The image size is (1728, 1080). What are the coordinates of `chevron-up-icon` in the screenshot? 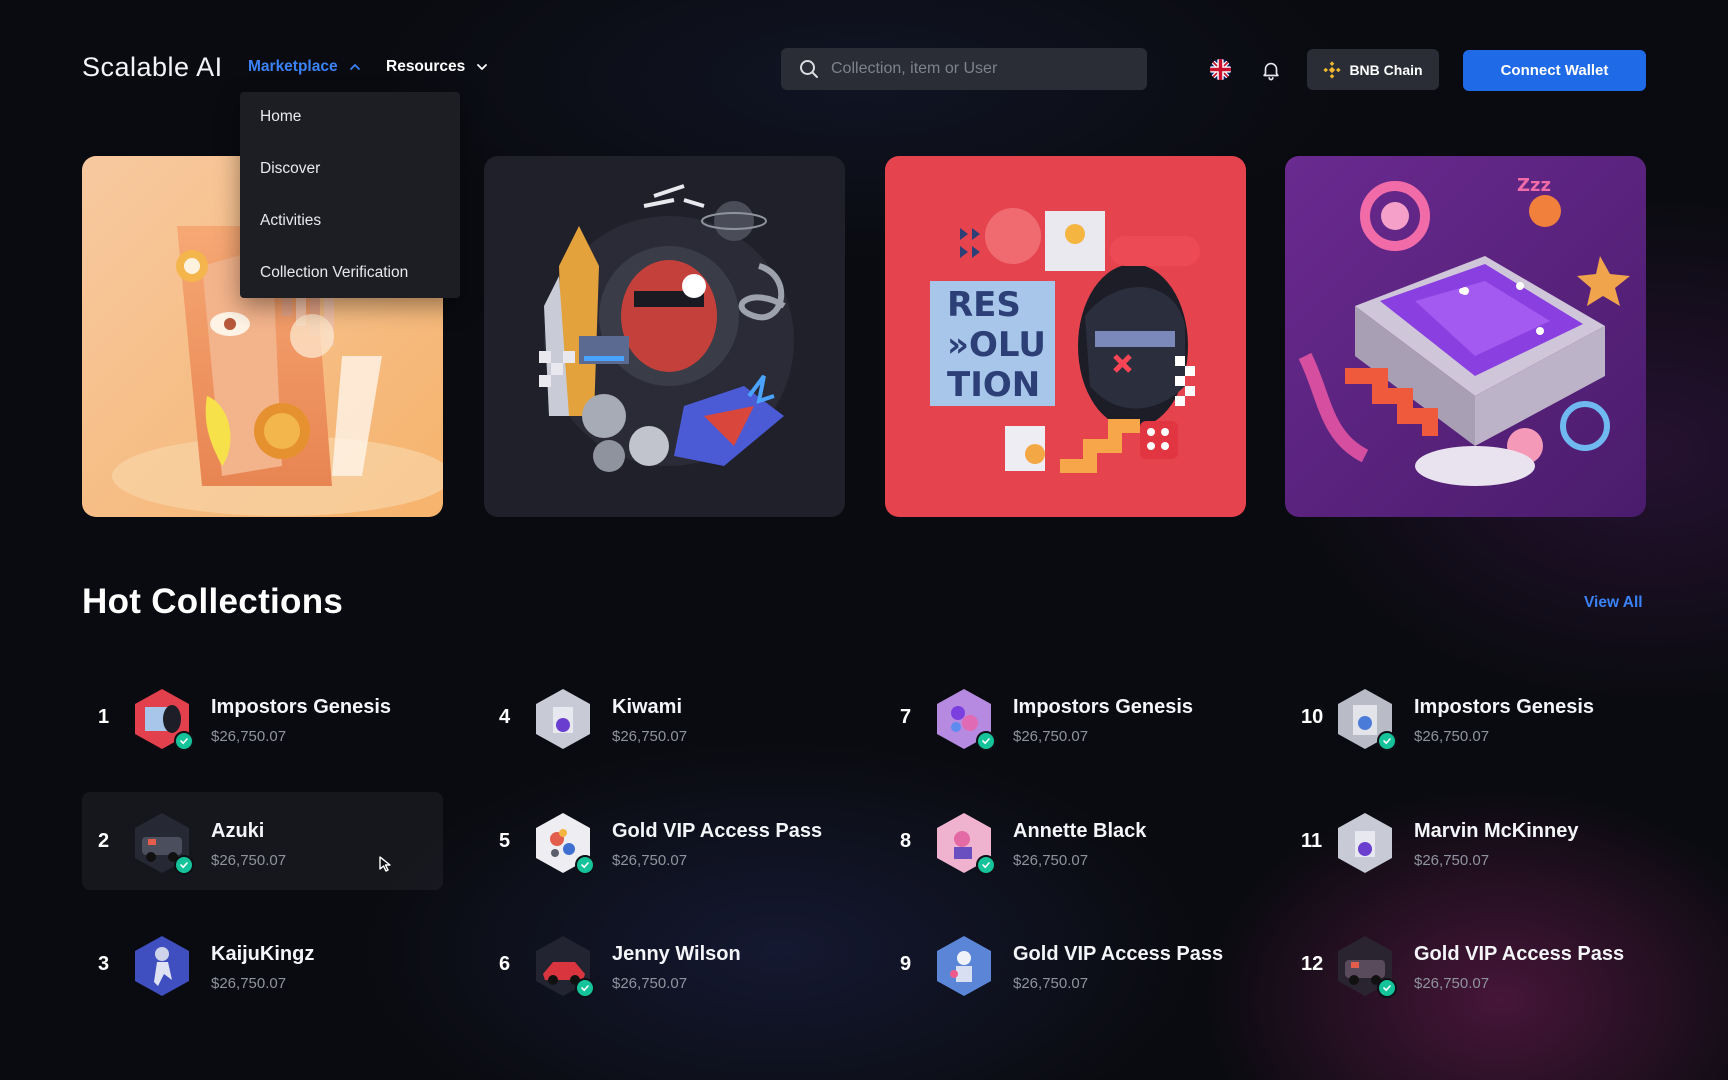 It's located at (354, 67).